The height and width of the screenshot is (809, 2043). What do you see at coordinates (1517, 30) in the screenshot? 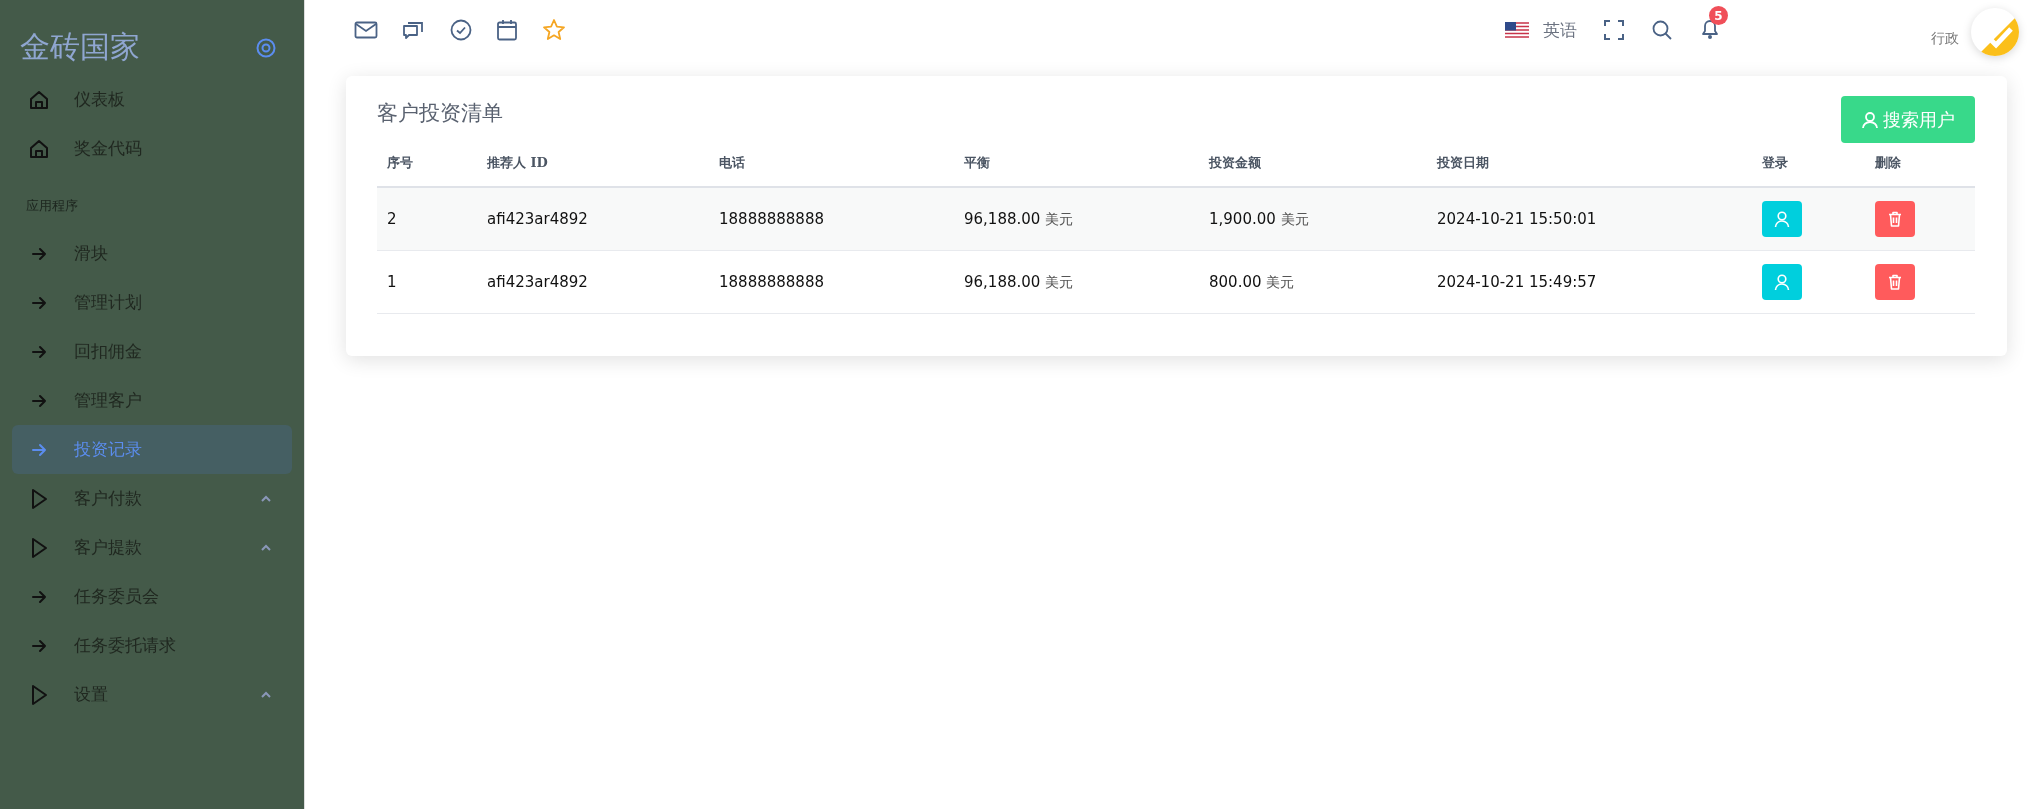
I see `us-flag-icon` at bounding box center [1517, 30].